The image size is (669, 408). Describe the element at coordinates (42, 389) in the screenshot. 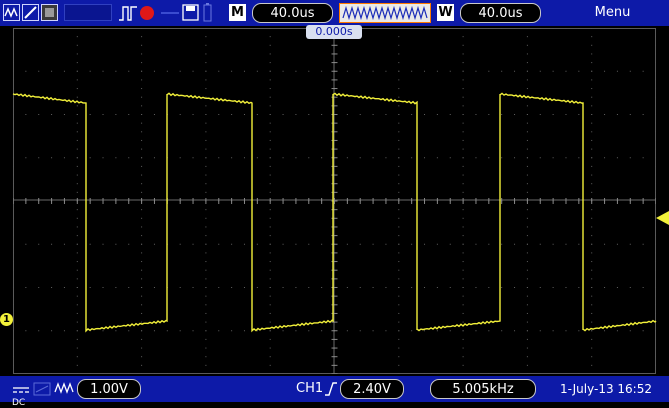

I see `bandwidth-icon` at that location.